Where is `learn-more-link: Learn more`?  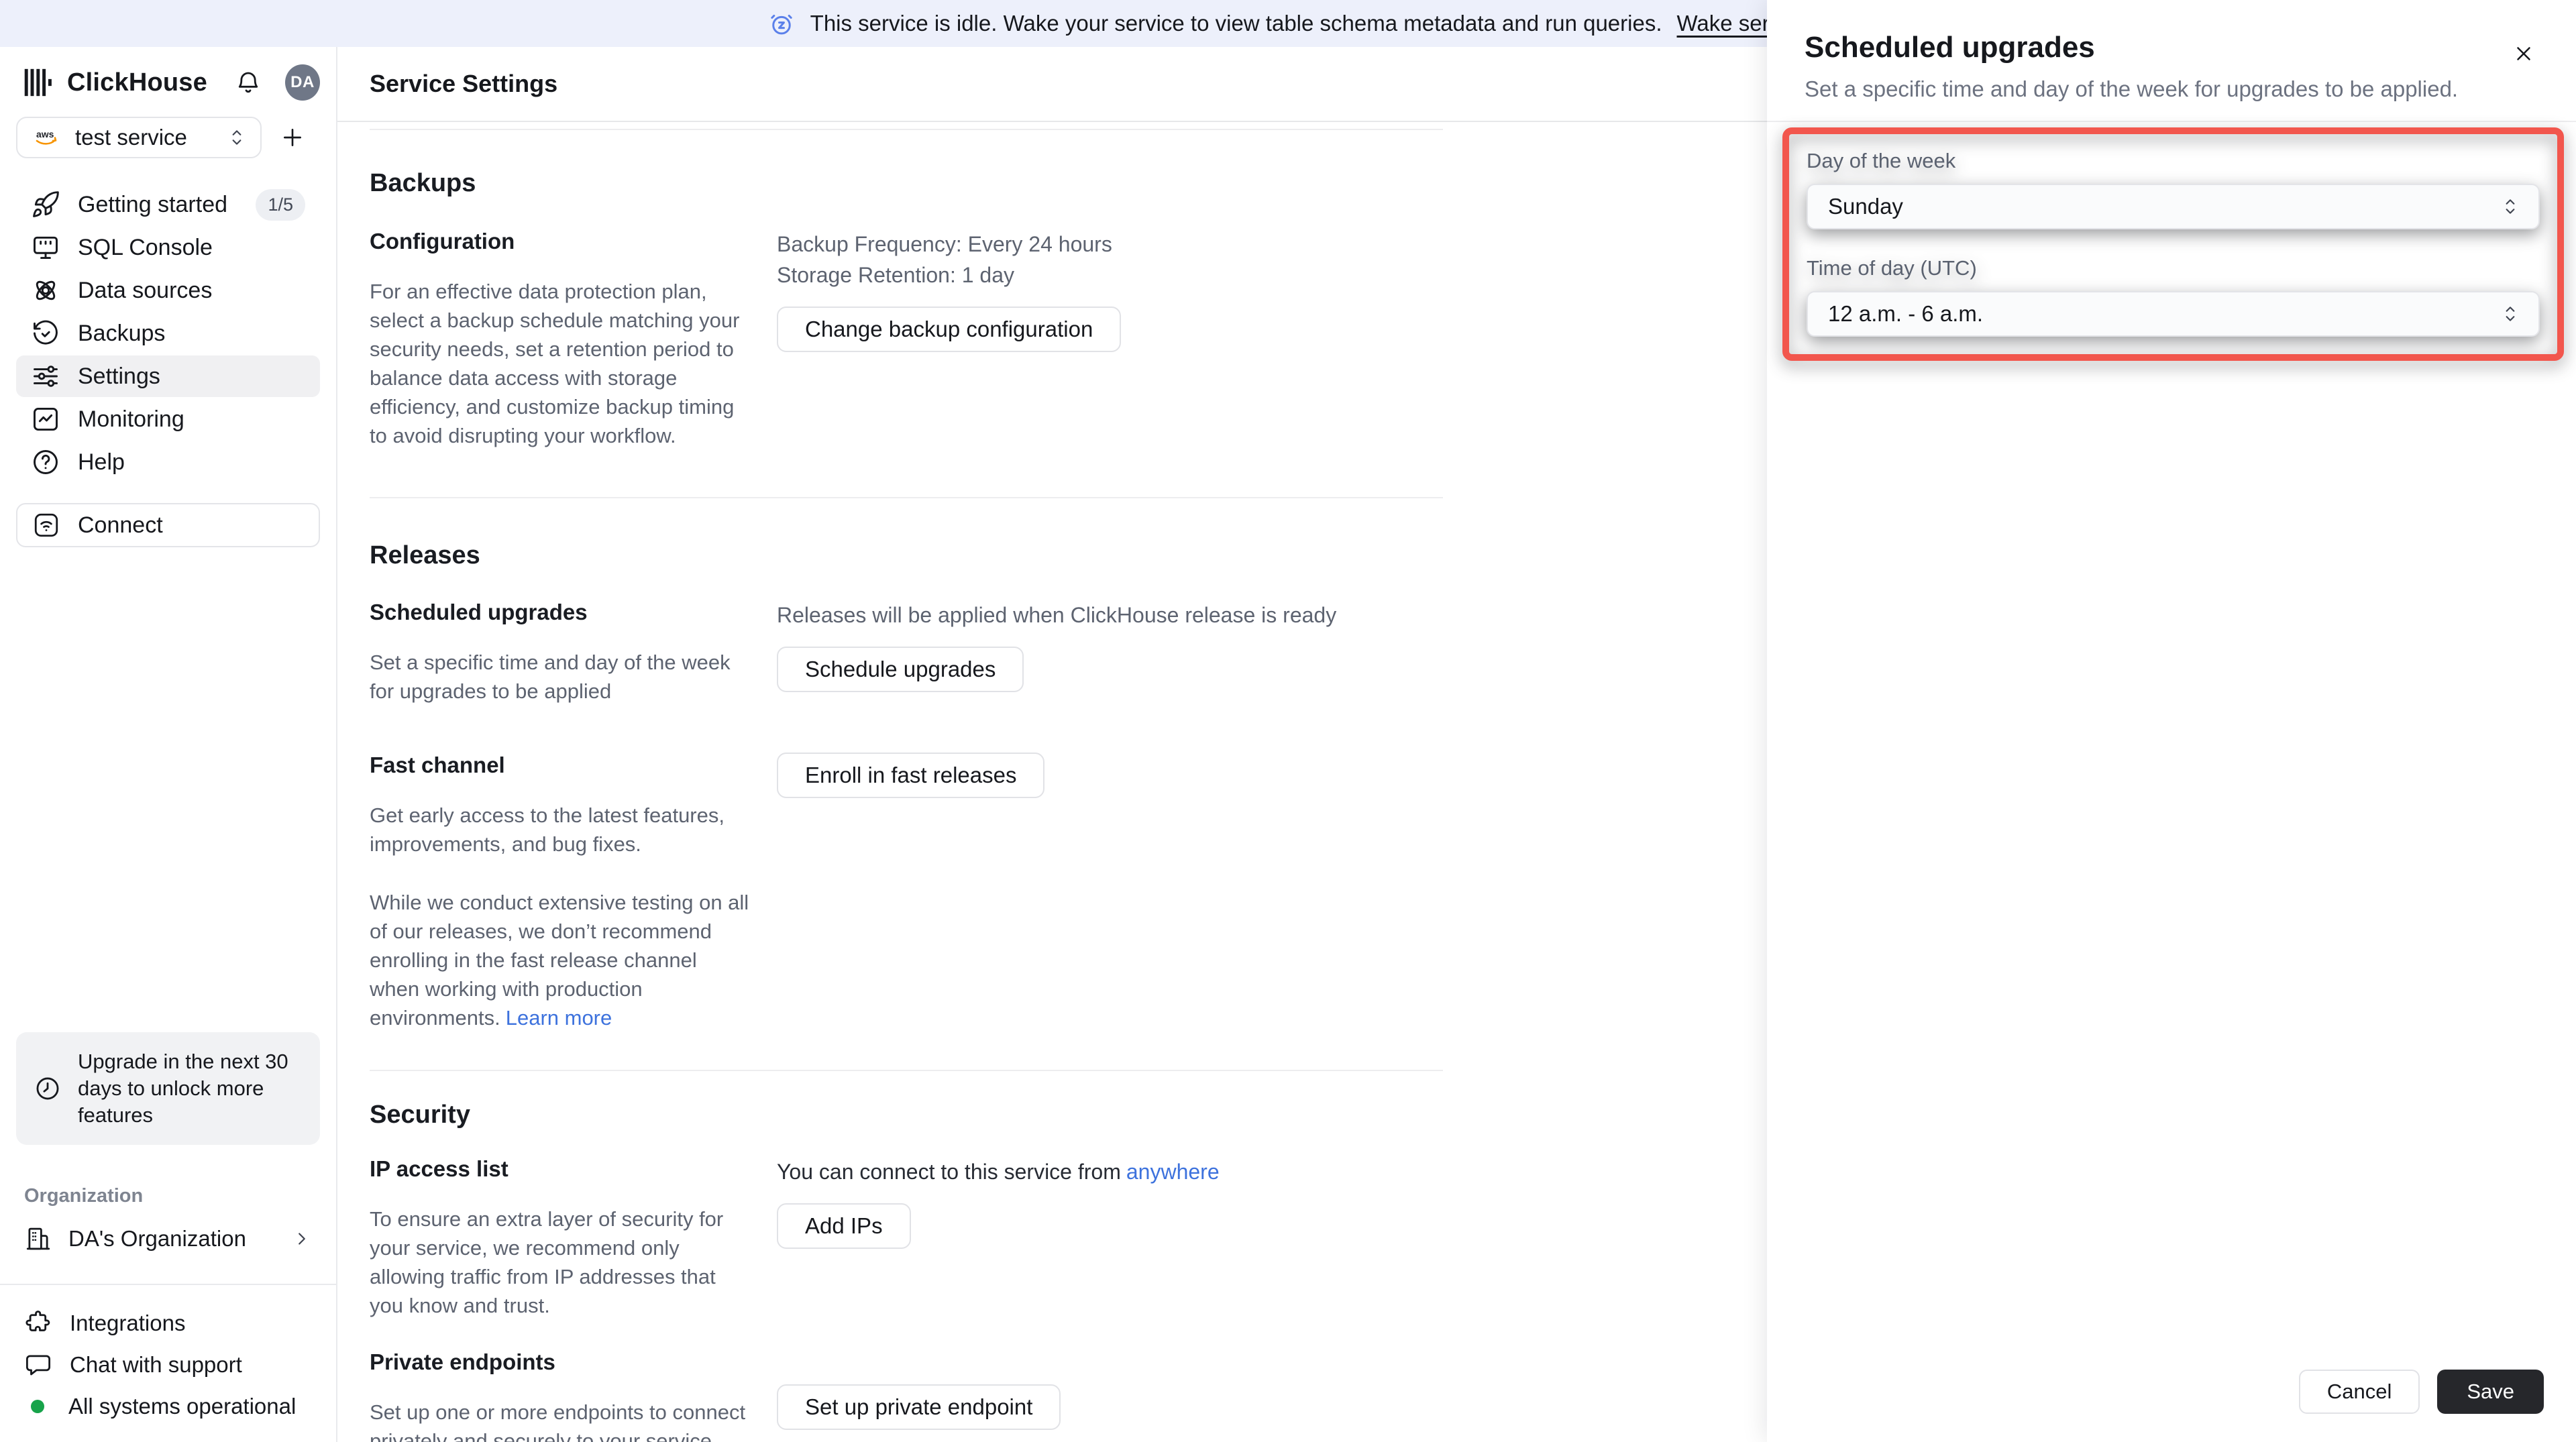 learn-more-link: Learn more is located at coordinates (559, 1018).